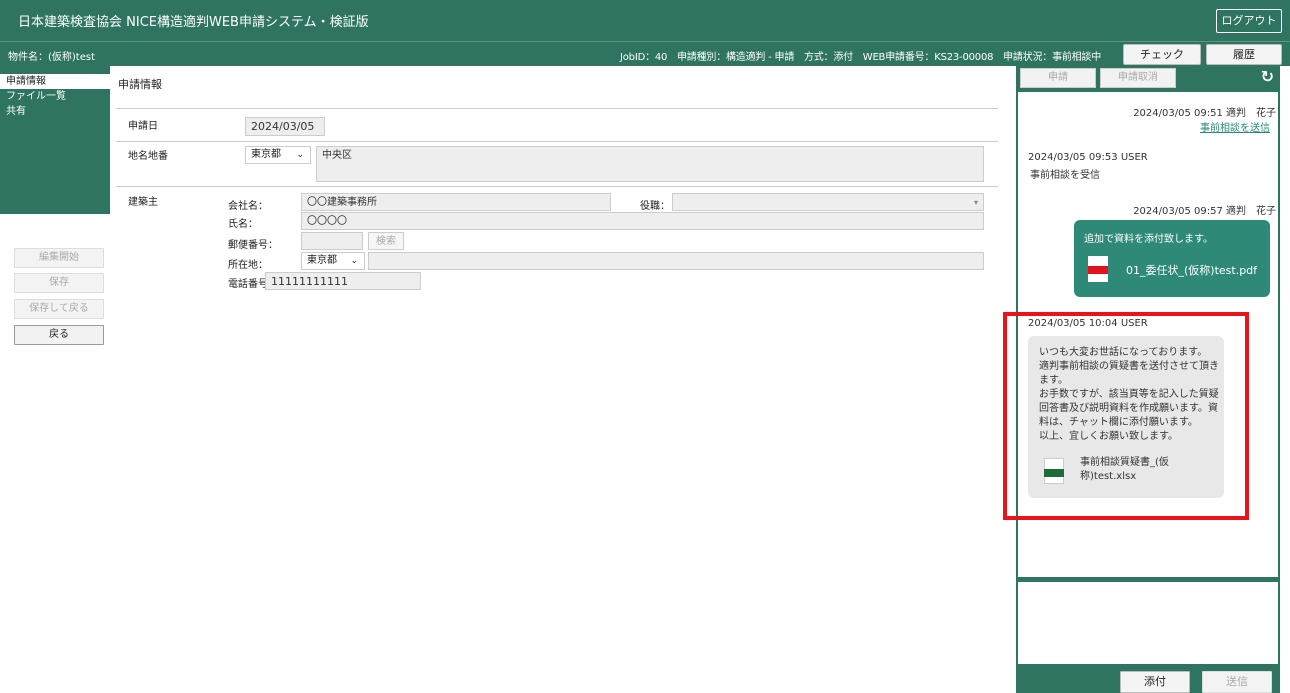 This screenshot has height=693, width=1290. Describe the element at coordinates (1244, 54) in the screenshot. I see `history-button: 履歴` at that location.